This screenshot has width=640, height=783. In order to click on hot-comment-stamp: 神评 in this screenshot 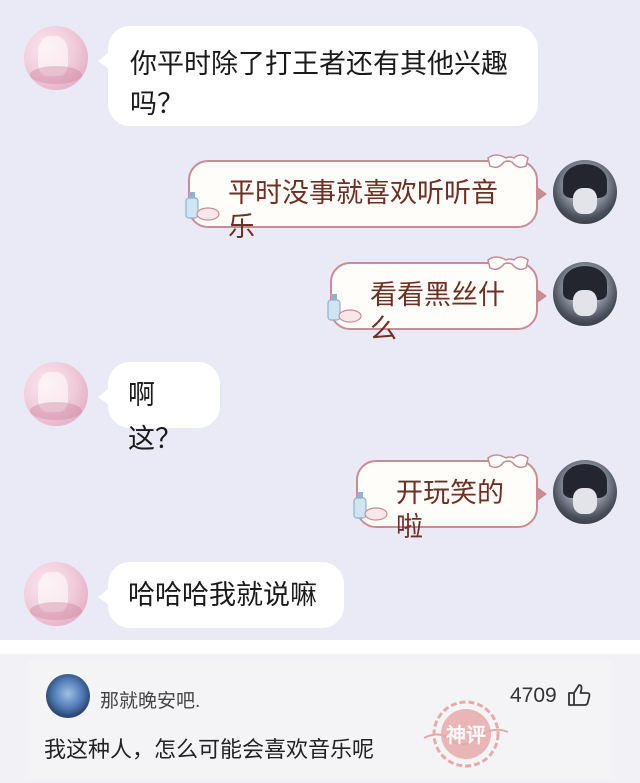, I will do `click(466, 734)`.